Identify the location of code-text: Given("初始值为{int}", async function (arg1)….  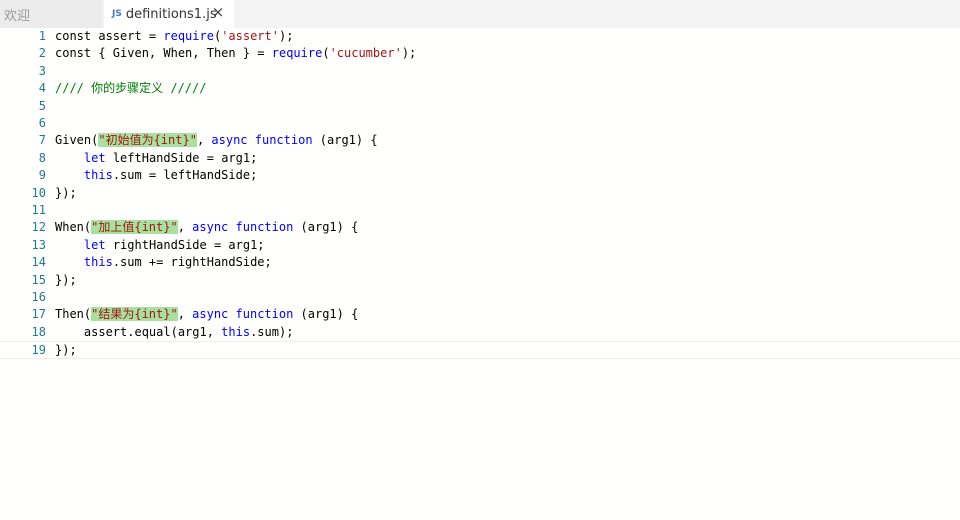
(216, 140).